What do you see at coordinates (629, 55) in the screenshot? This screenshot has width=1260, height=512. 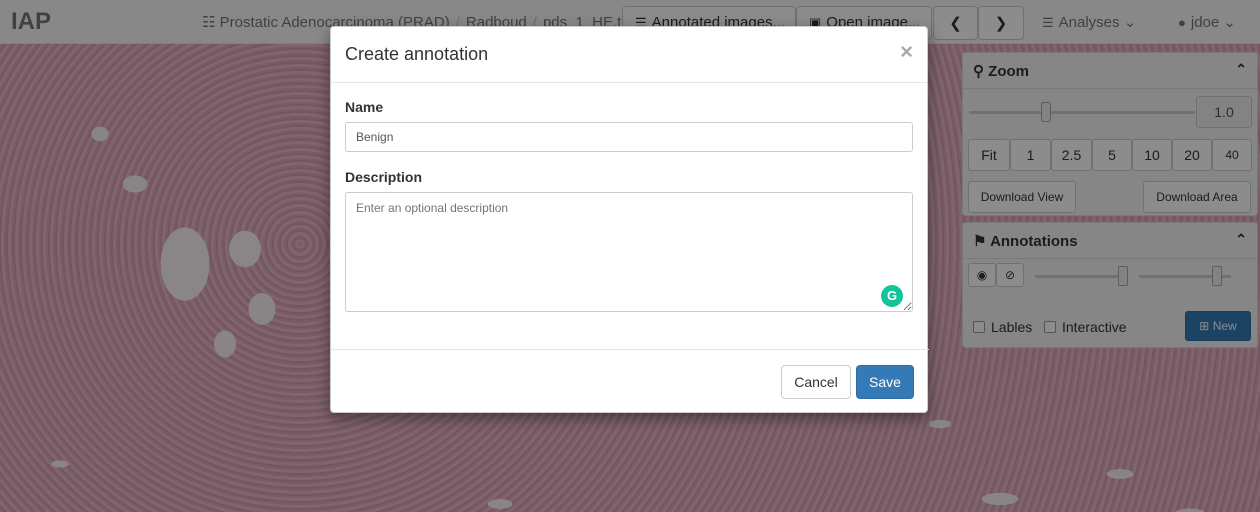 I see `modal-header: Create annotation ×` at bounding box center [629, 55].